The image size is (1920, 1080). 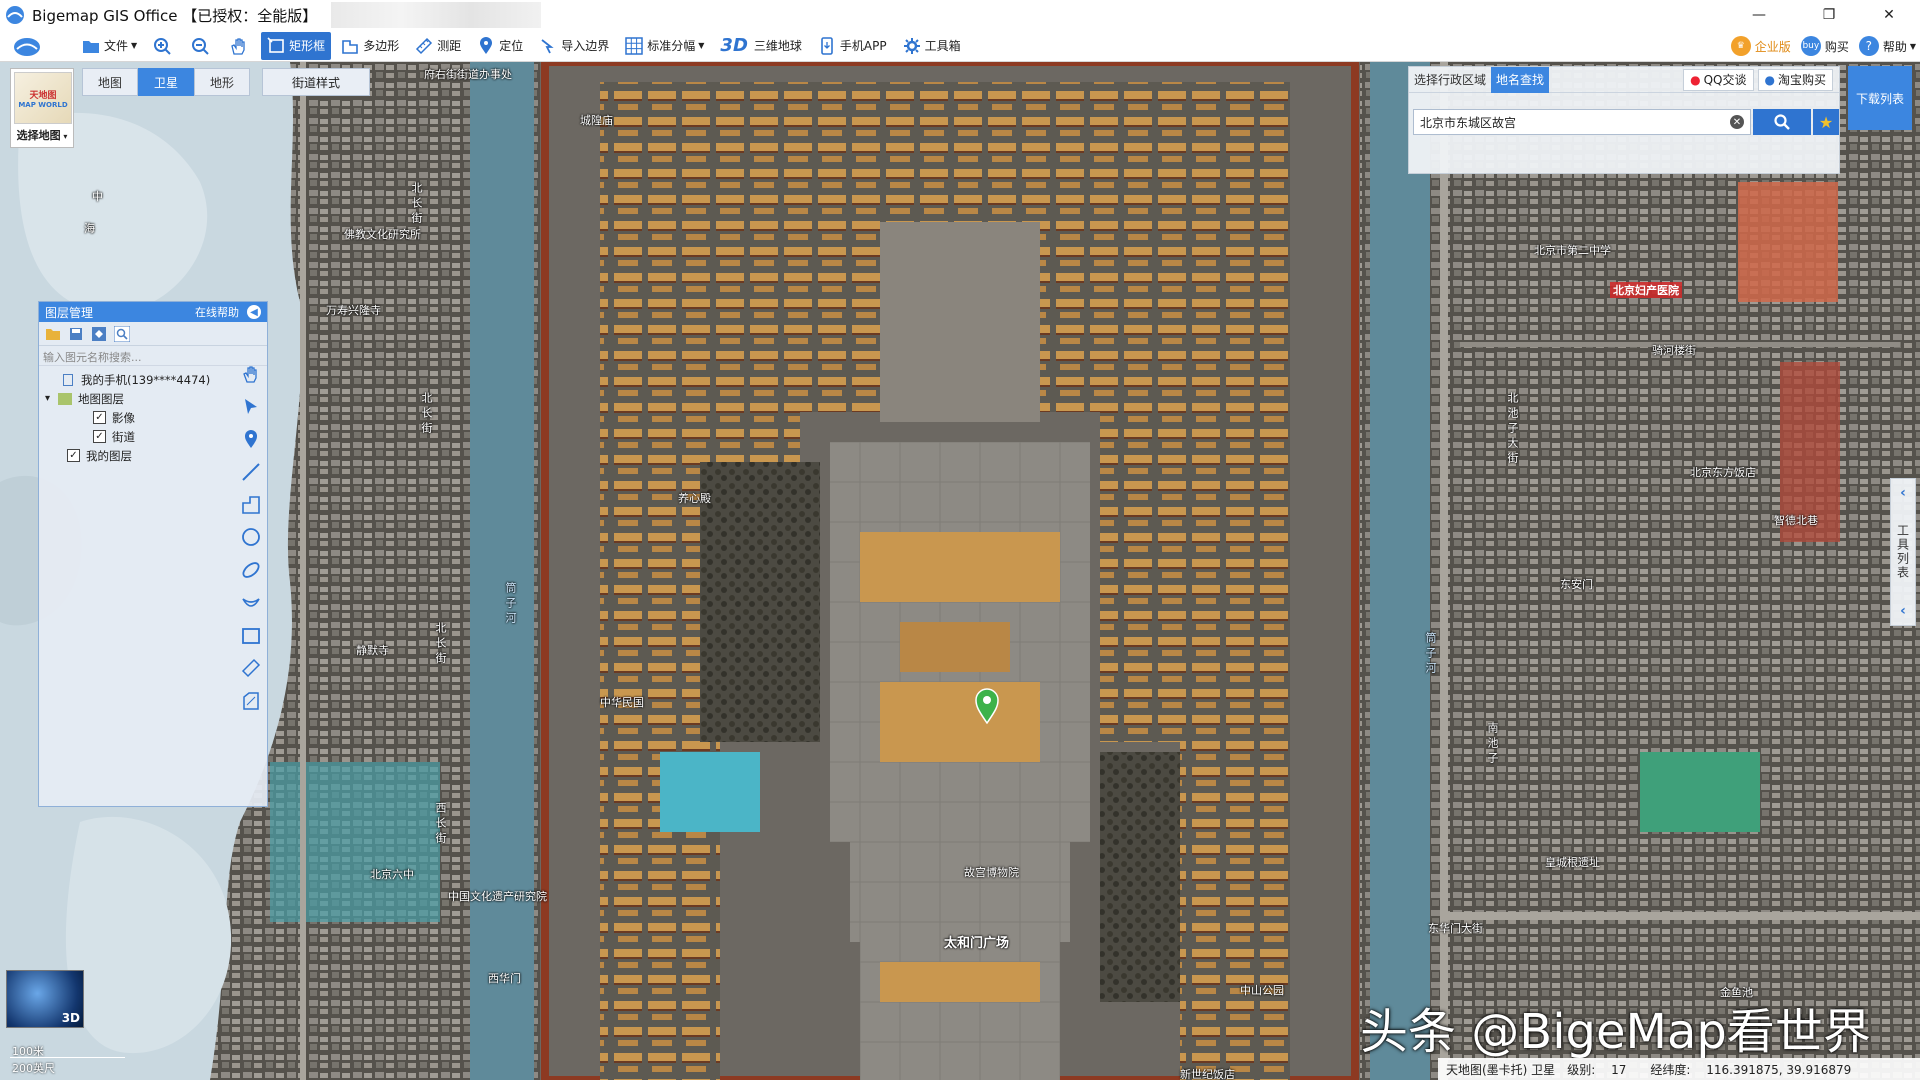 I want to click on tree-item-imagery: ✓ 影像, so click(x=153, y=417).